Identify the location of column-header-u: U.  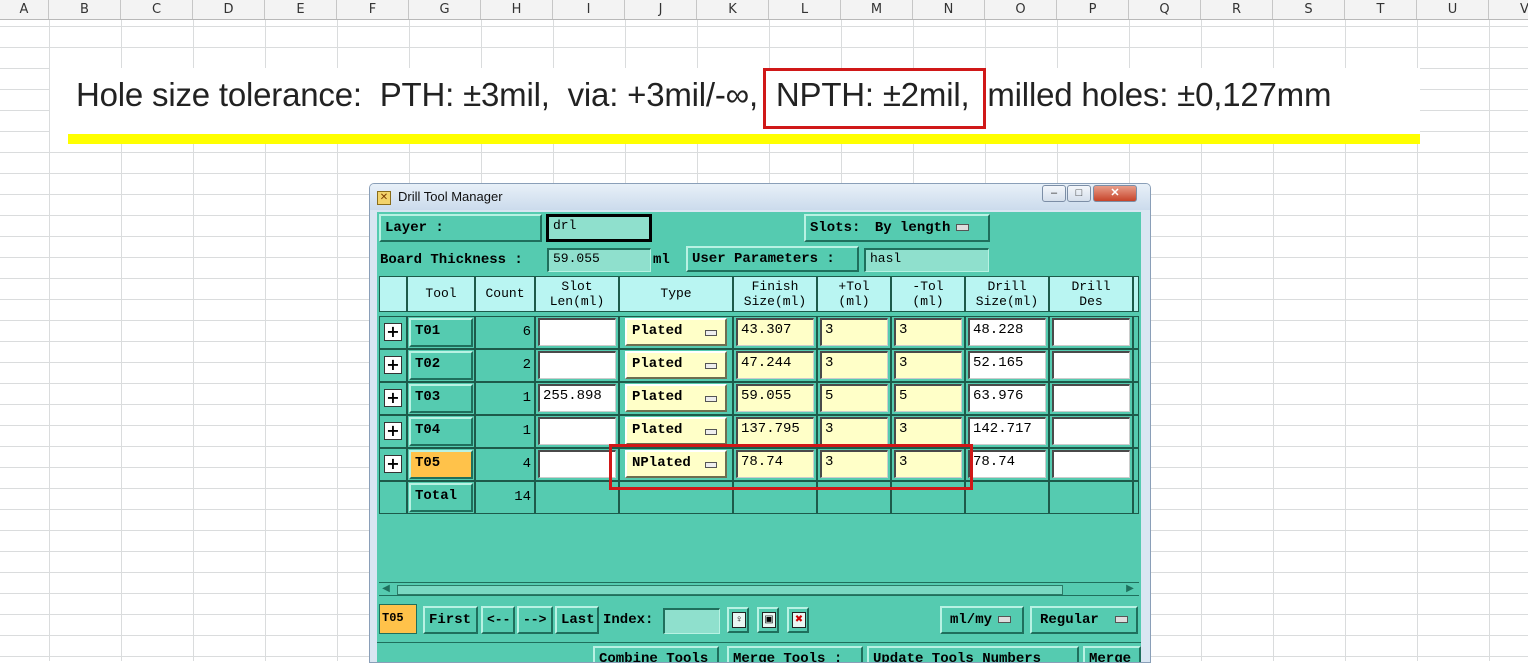
(1453, 9).